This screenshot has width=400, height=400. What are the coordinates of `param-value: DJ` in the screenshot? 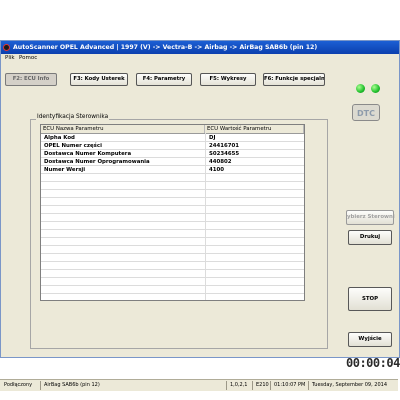 It's located at (212, 138).